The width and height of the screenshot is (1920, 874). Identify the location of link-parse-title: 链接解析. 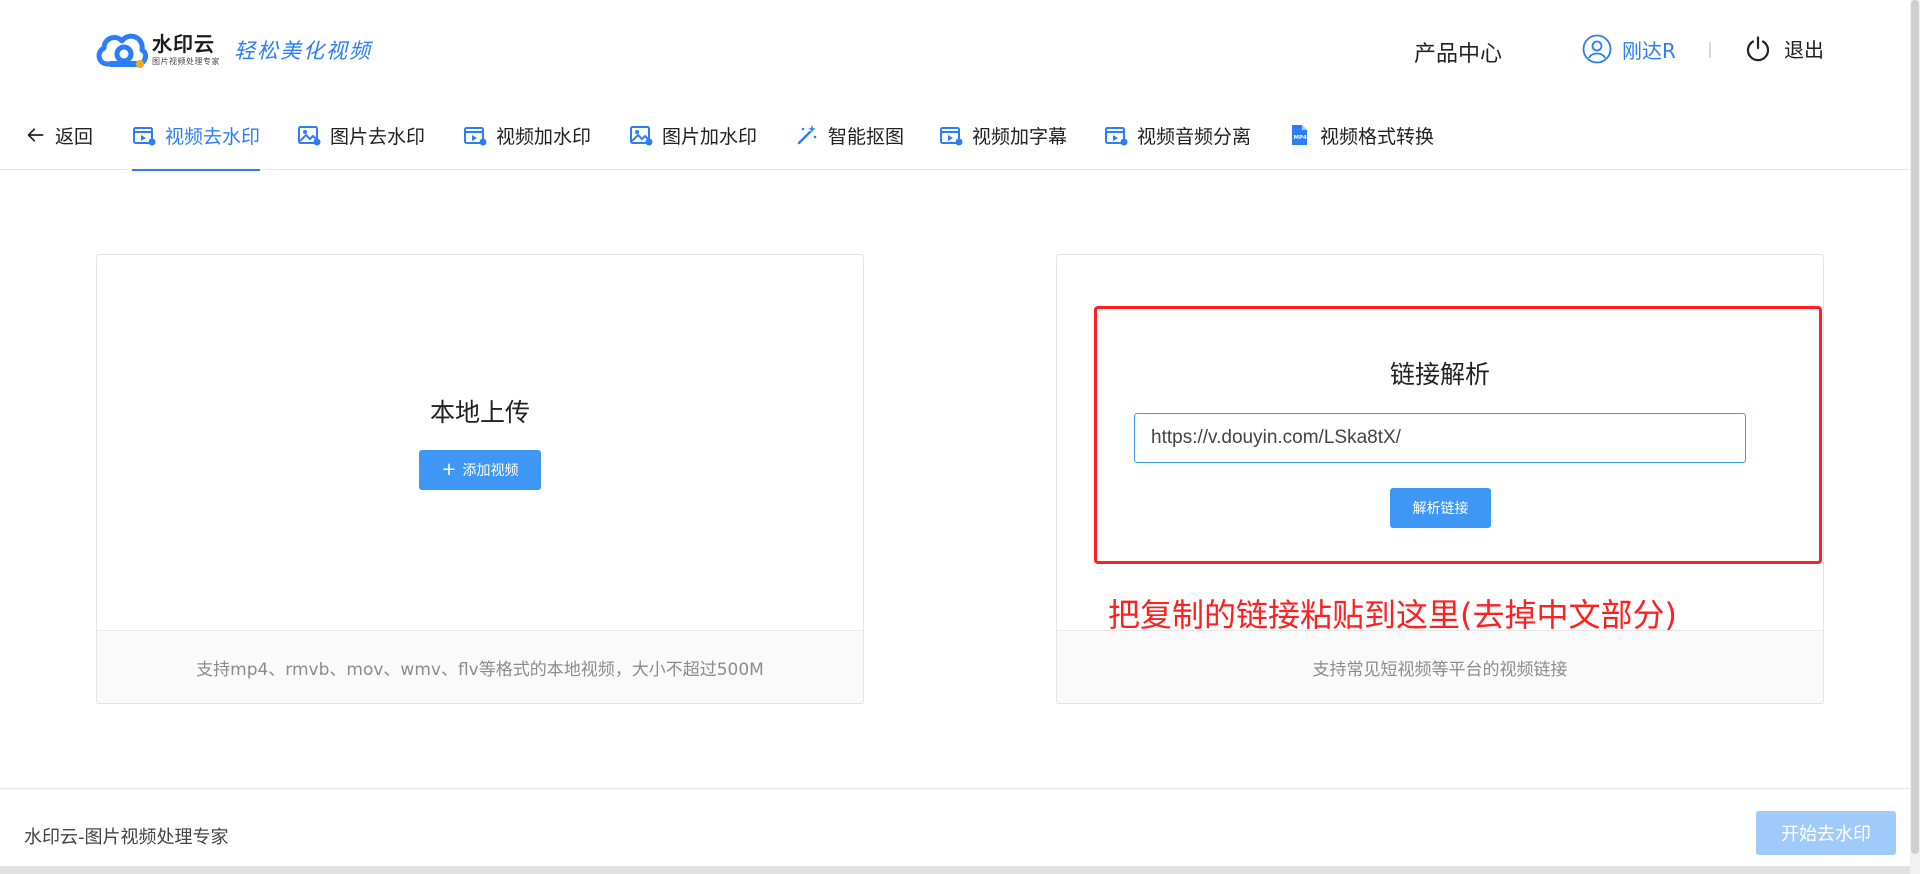
(1439, 374).